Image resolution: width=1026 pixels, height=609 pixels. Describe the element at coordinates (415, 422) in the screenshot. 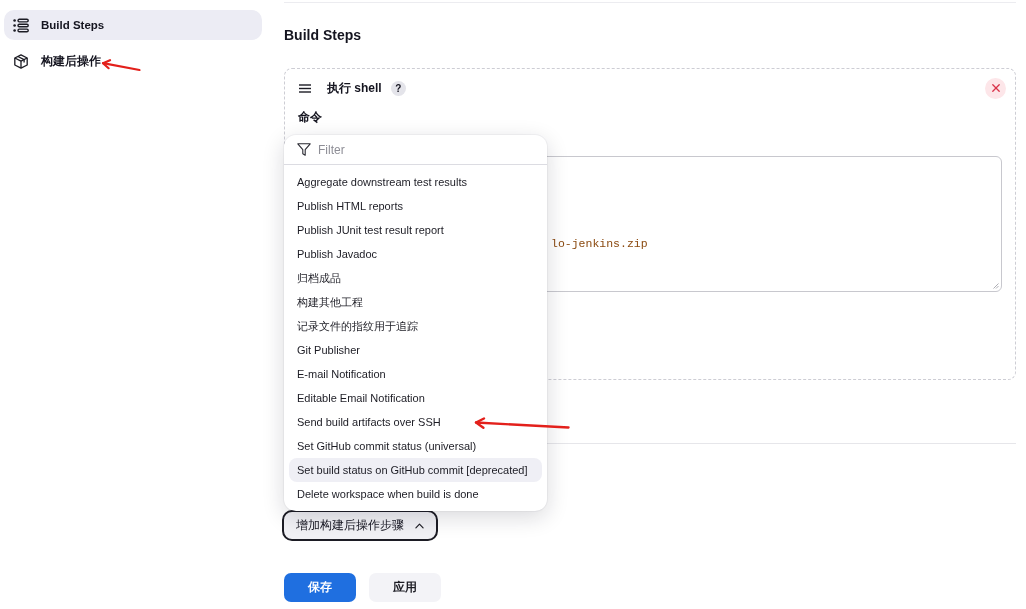

I see `menu-item: Send build artifacts over SSH` at that location.